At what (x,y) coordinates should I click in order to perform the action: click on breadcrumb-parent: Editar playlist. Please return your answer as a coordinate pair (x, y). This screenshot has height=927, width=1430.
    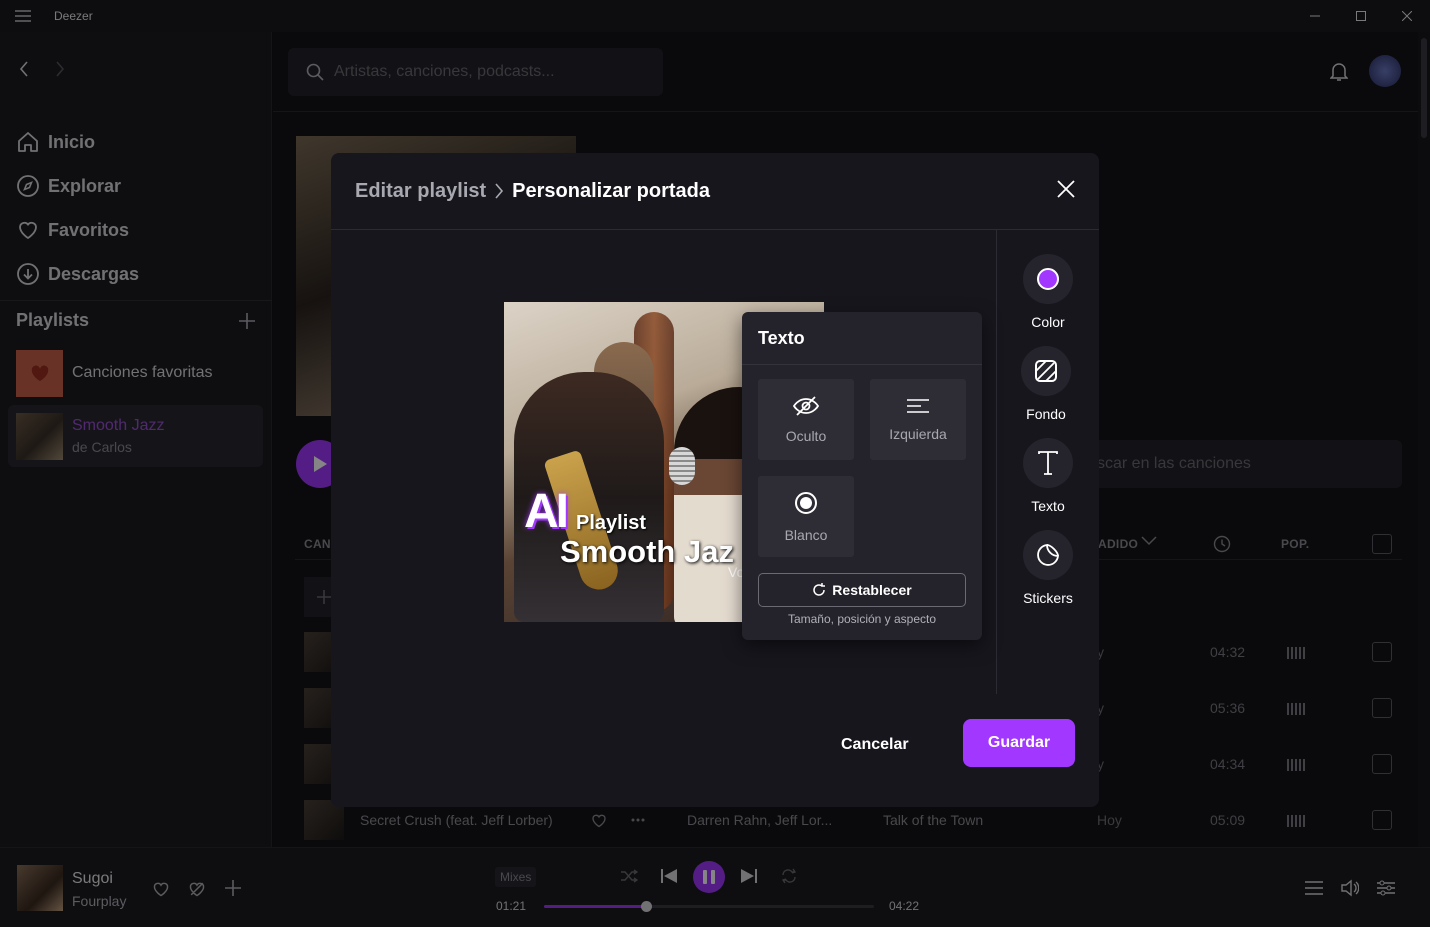
    Looking at the image, I should click on (420, 191).